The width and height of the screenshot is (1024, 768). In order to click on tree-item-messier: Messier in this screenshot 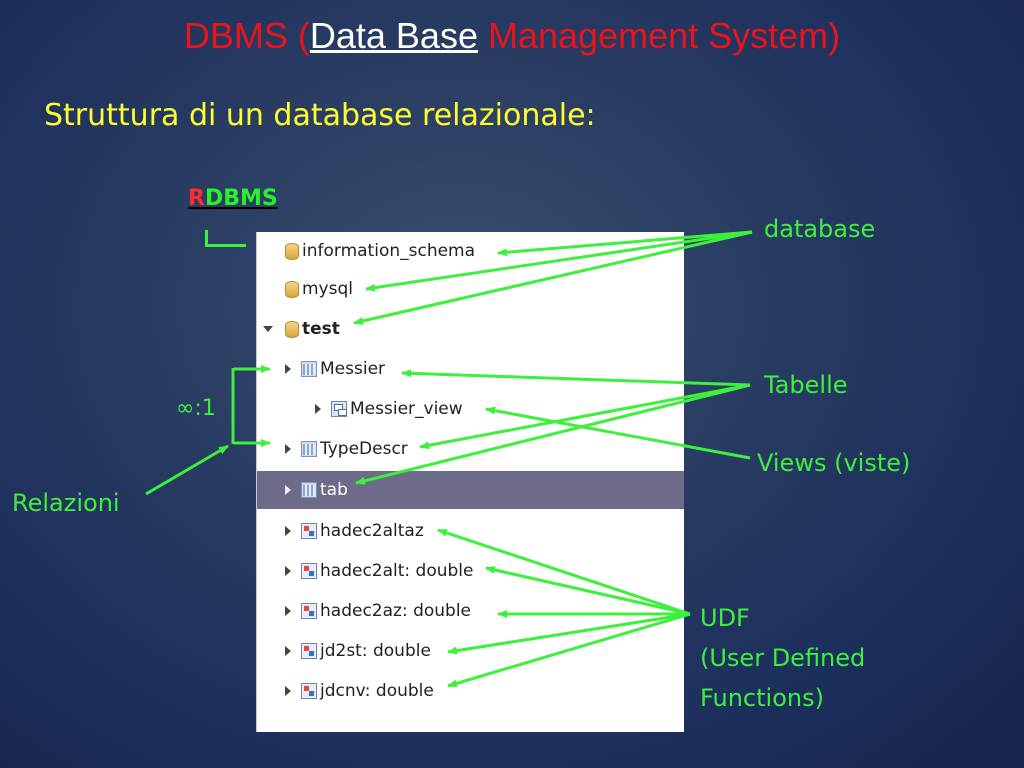, I will do `click(470, 369)`.